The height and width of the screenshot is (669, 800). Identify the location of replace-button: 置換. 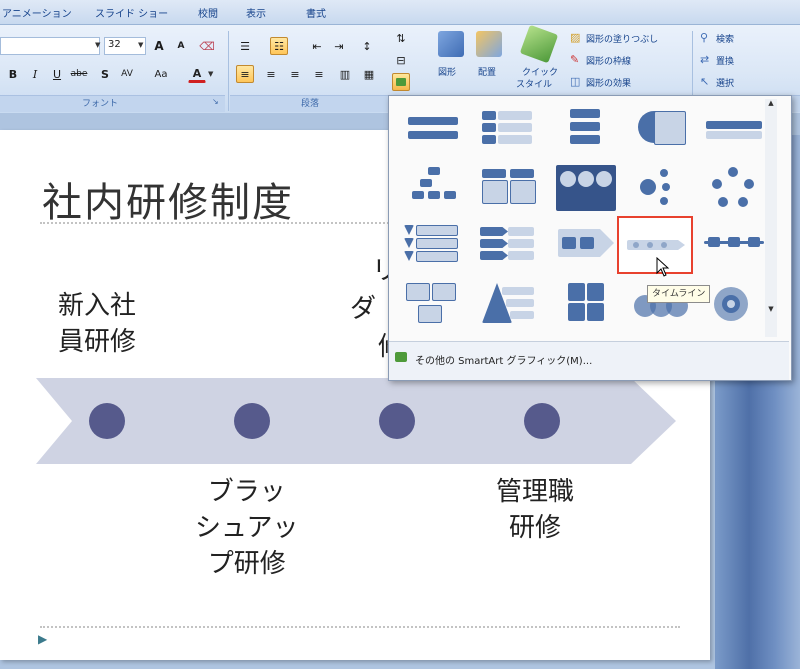
(725, 60).